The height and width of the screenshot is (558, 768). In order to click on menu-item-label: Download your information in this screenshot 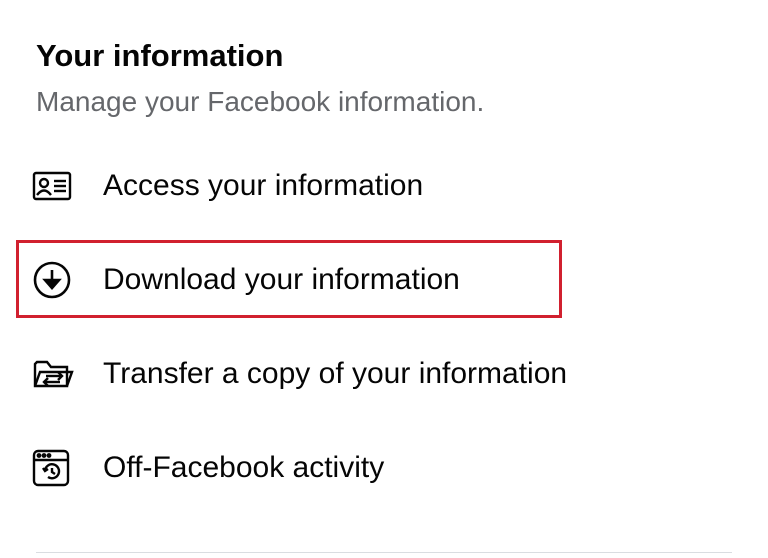, I will do `click(281, 279)`.